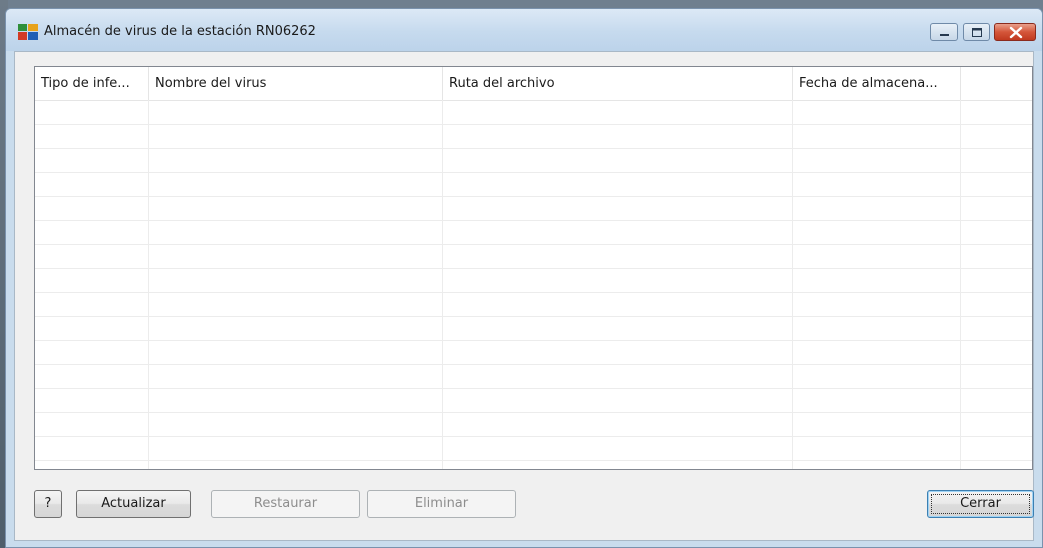 The image size is (1043, 548). Describe the element at coordinates (618, 83) in the screenshot. I see `column-header-file-path: Ruta del archivo` at that location.